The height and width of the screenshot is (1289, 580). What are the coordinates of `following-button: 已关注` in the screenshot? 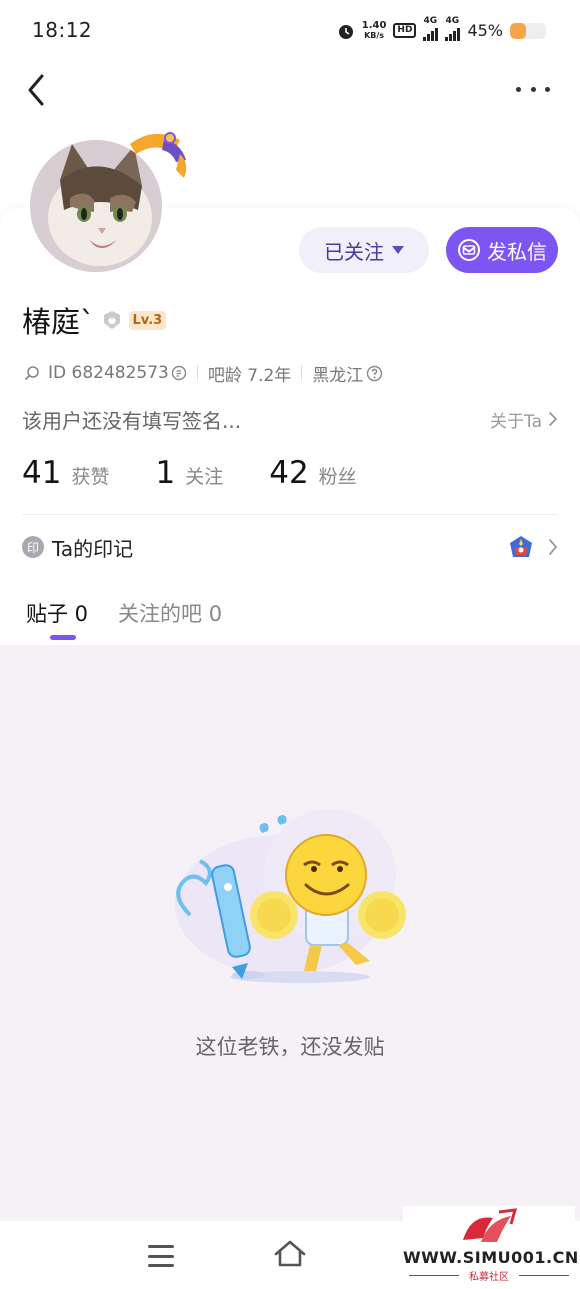 It's located at (364, 250).